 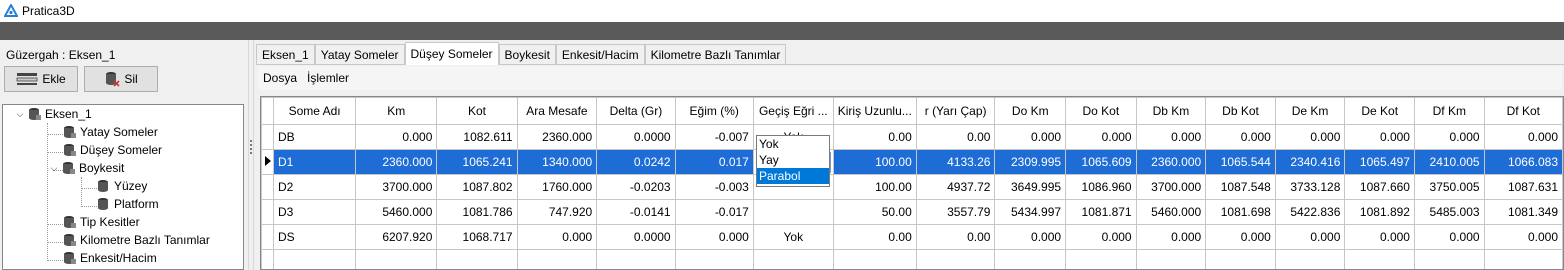 What do you see at coordinates (1101, 162) in the screenshot?
I see `table-cell: 1065.609` at bounding box center [1101, 162].